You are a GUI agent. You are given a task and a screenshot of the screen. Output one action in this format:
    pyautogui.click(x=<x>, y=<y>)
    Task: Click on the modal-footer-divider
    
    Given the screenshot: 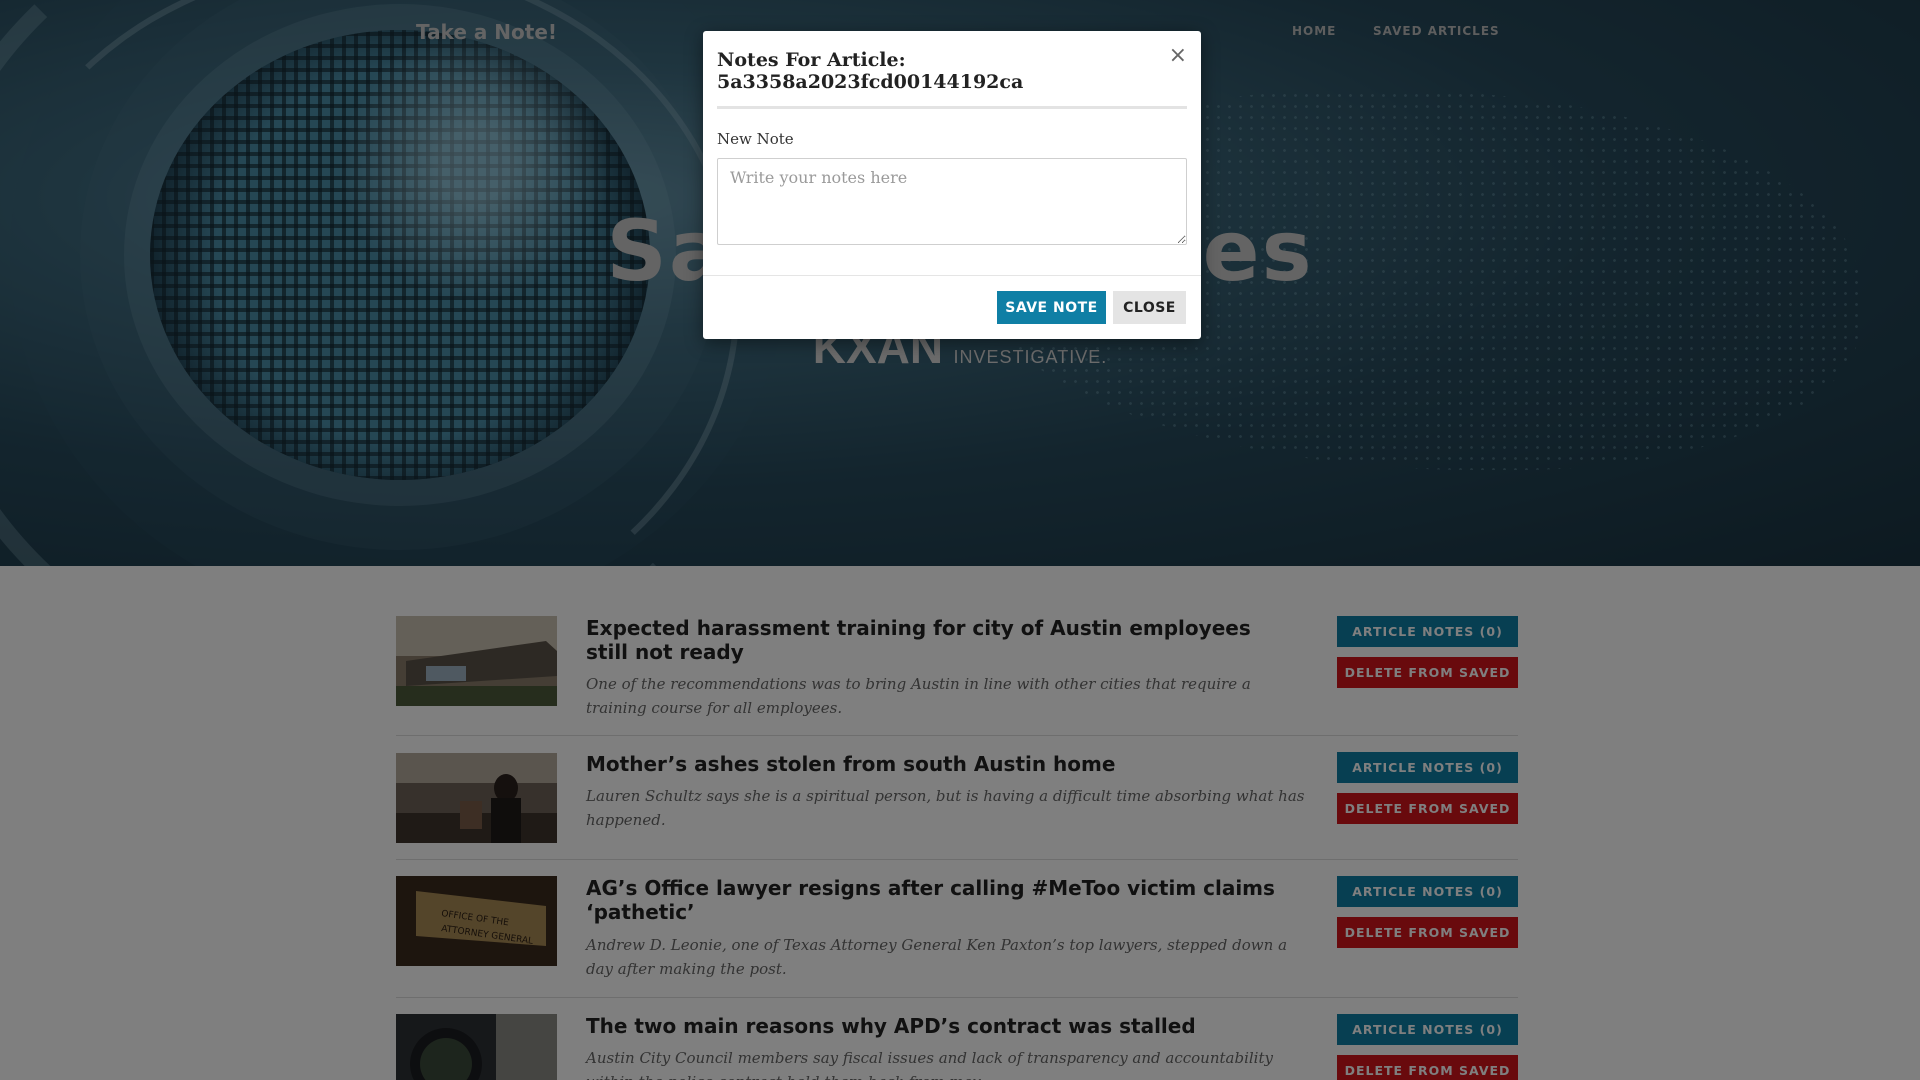 What is the action you would take?
    pyautogui.click(x=952, y=275)
    